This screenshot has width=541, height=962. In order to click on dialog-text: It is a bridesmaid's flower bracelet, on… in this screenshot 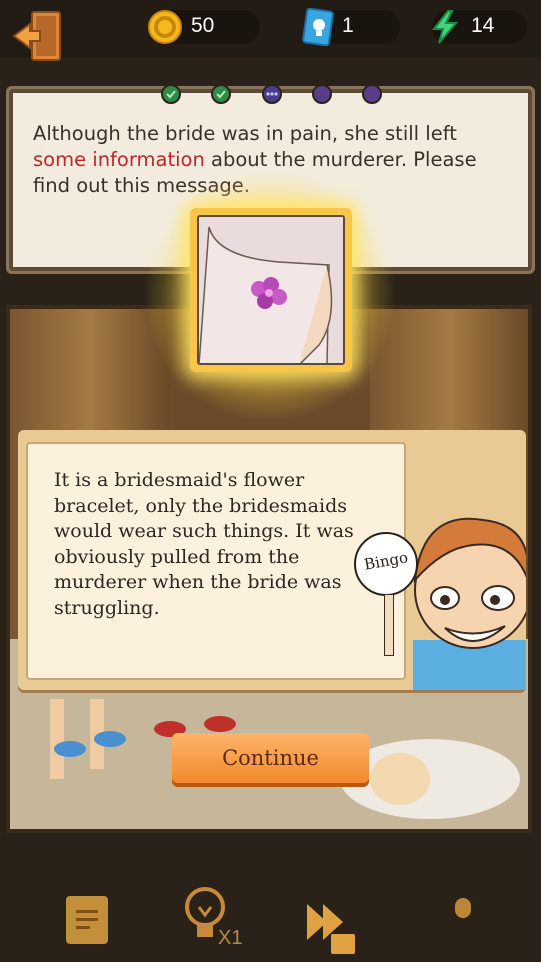, I will do `click(204, 544)`.